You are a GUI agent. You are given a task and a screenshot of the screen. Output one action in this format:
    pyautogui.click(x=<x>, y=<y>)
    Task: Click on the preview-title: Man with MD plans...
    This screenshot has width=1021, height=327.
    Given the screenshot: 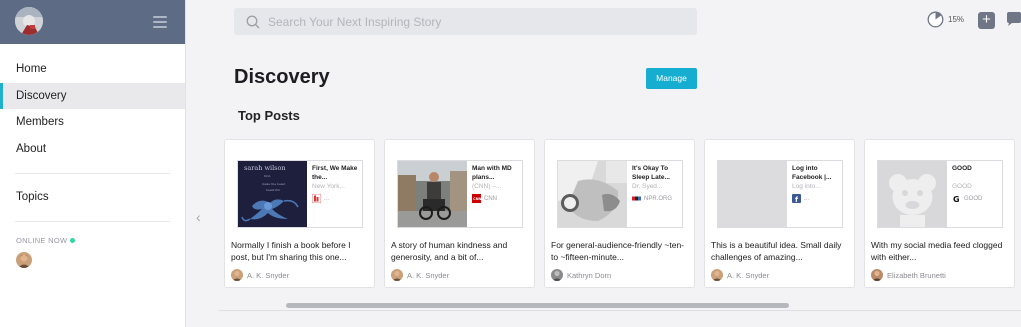 What is the action you would take?
    pyautogui.click(x=492, y=173)
    